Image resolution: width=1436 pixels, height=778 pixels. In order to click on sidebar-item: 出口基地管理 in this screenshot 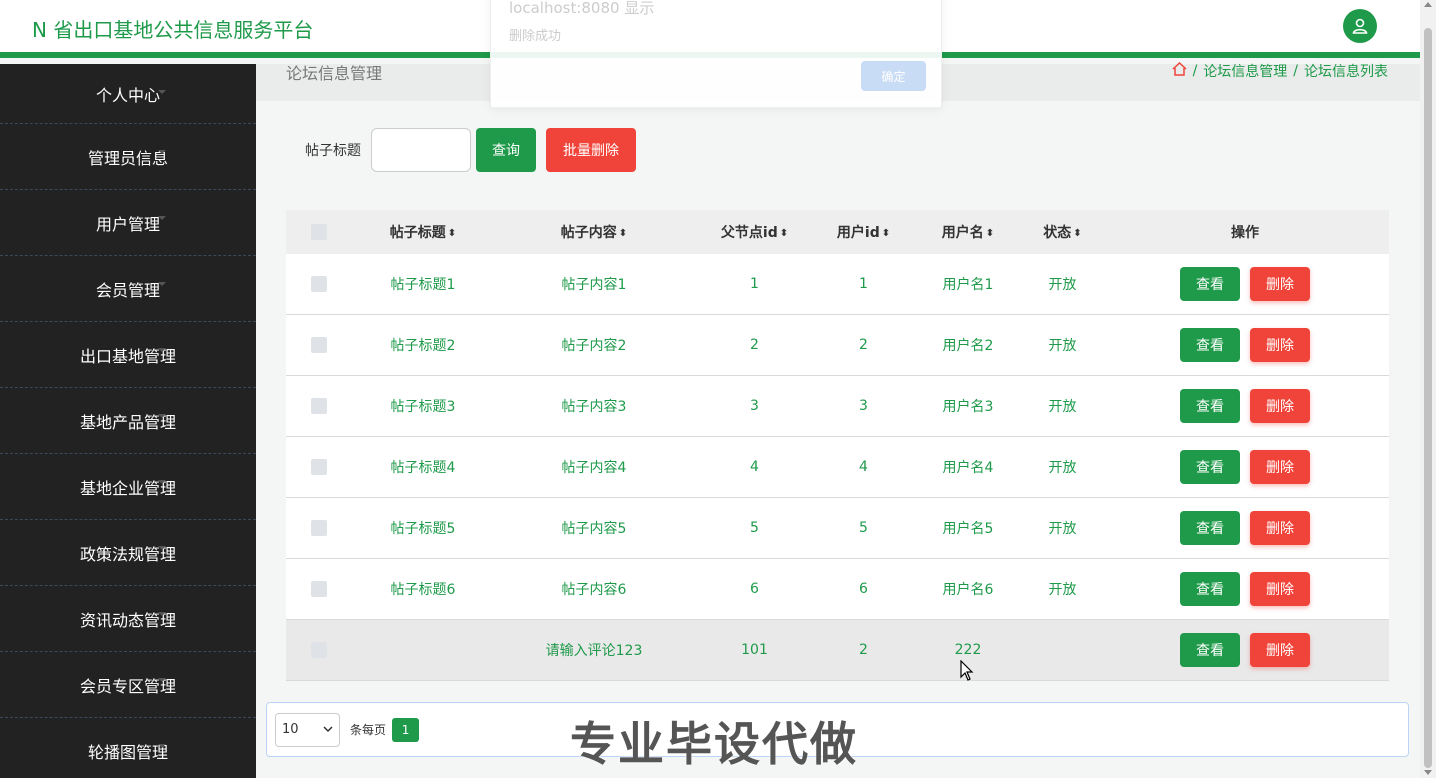, I will do `click(128, 355)`.